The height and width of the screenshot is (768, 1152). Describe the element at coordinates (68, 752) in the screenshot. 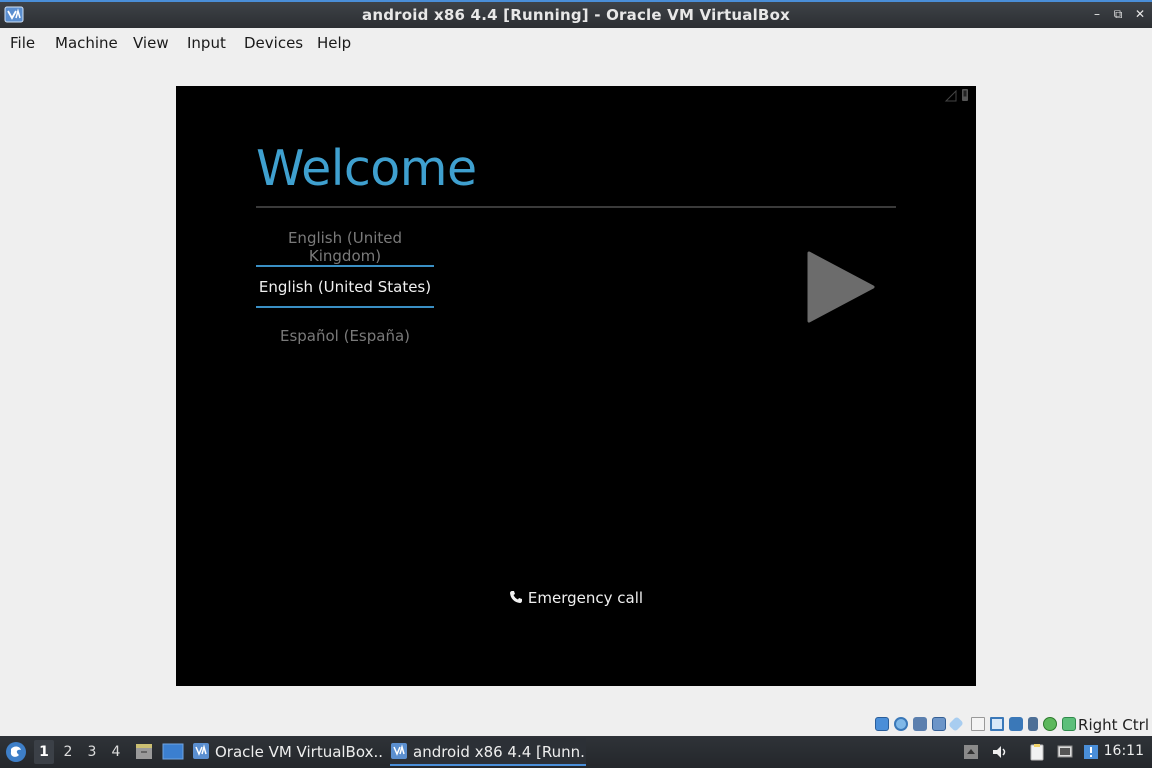

I see `workspace-2: 2` at that location.